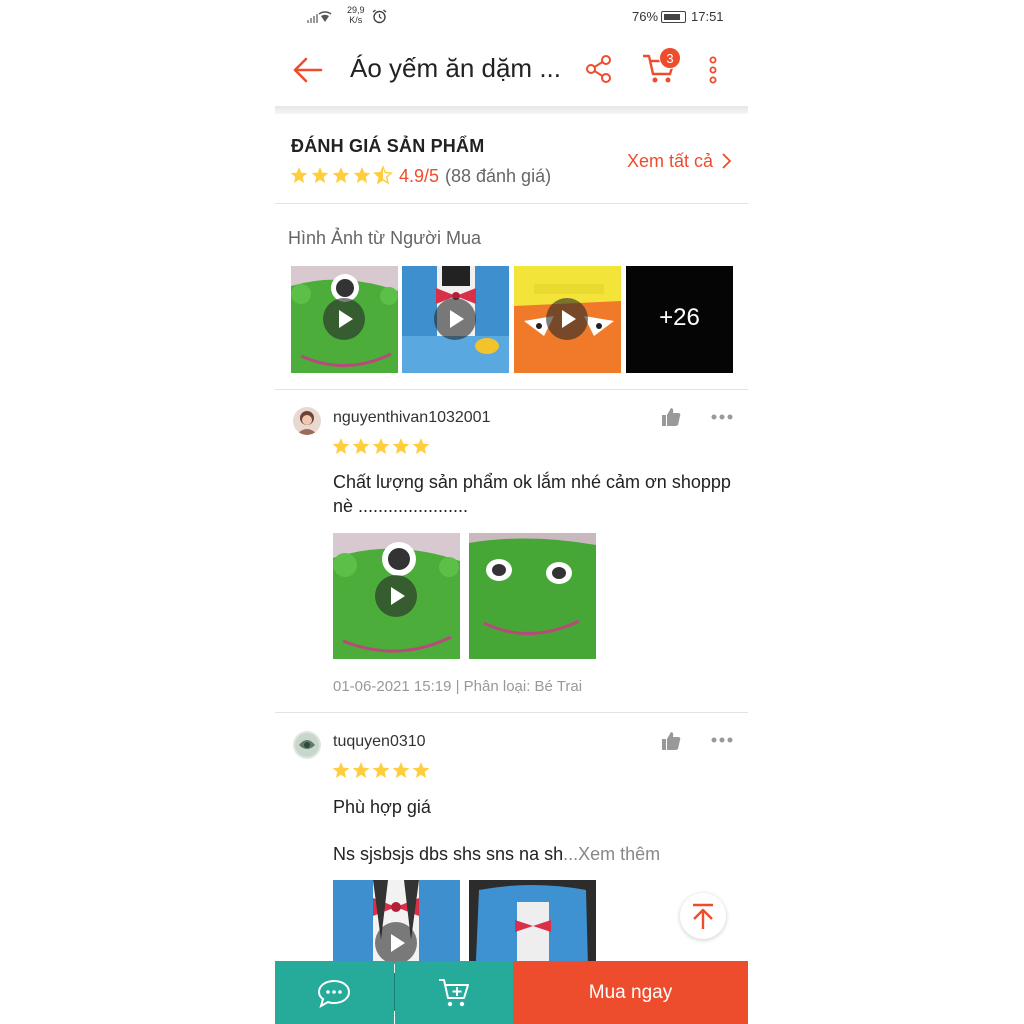 The height and width of the screenshot is (1024, 1024). I want to click on review-text-line2: Ns sjsbsjs dbs shs sns na sh...Xem thêm, so click(535, 854).